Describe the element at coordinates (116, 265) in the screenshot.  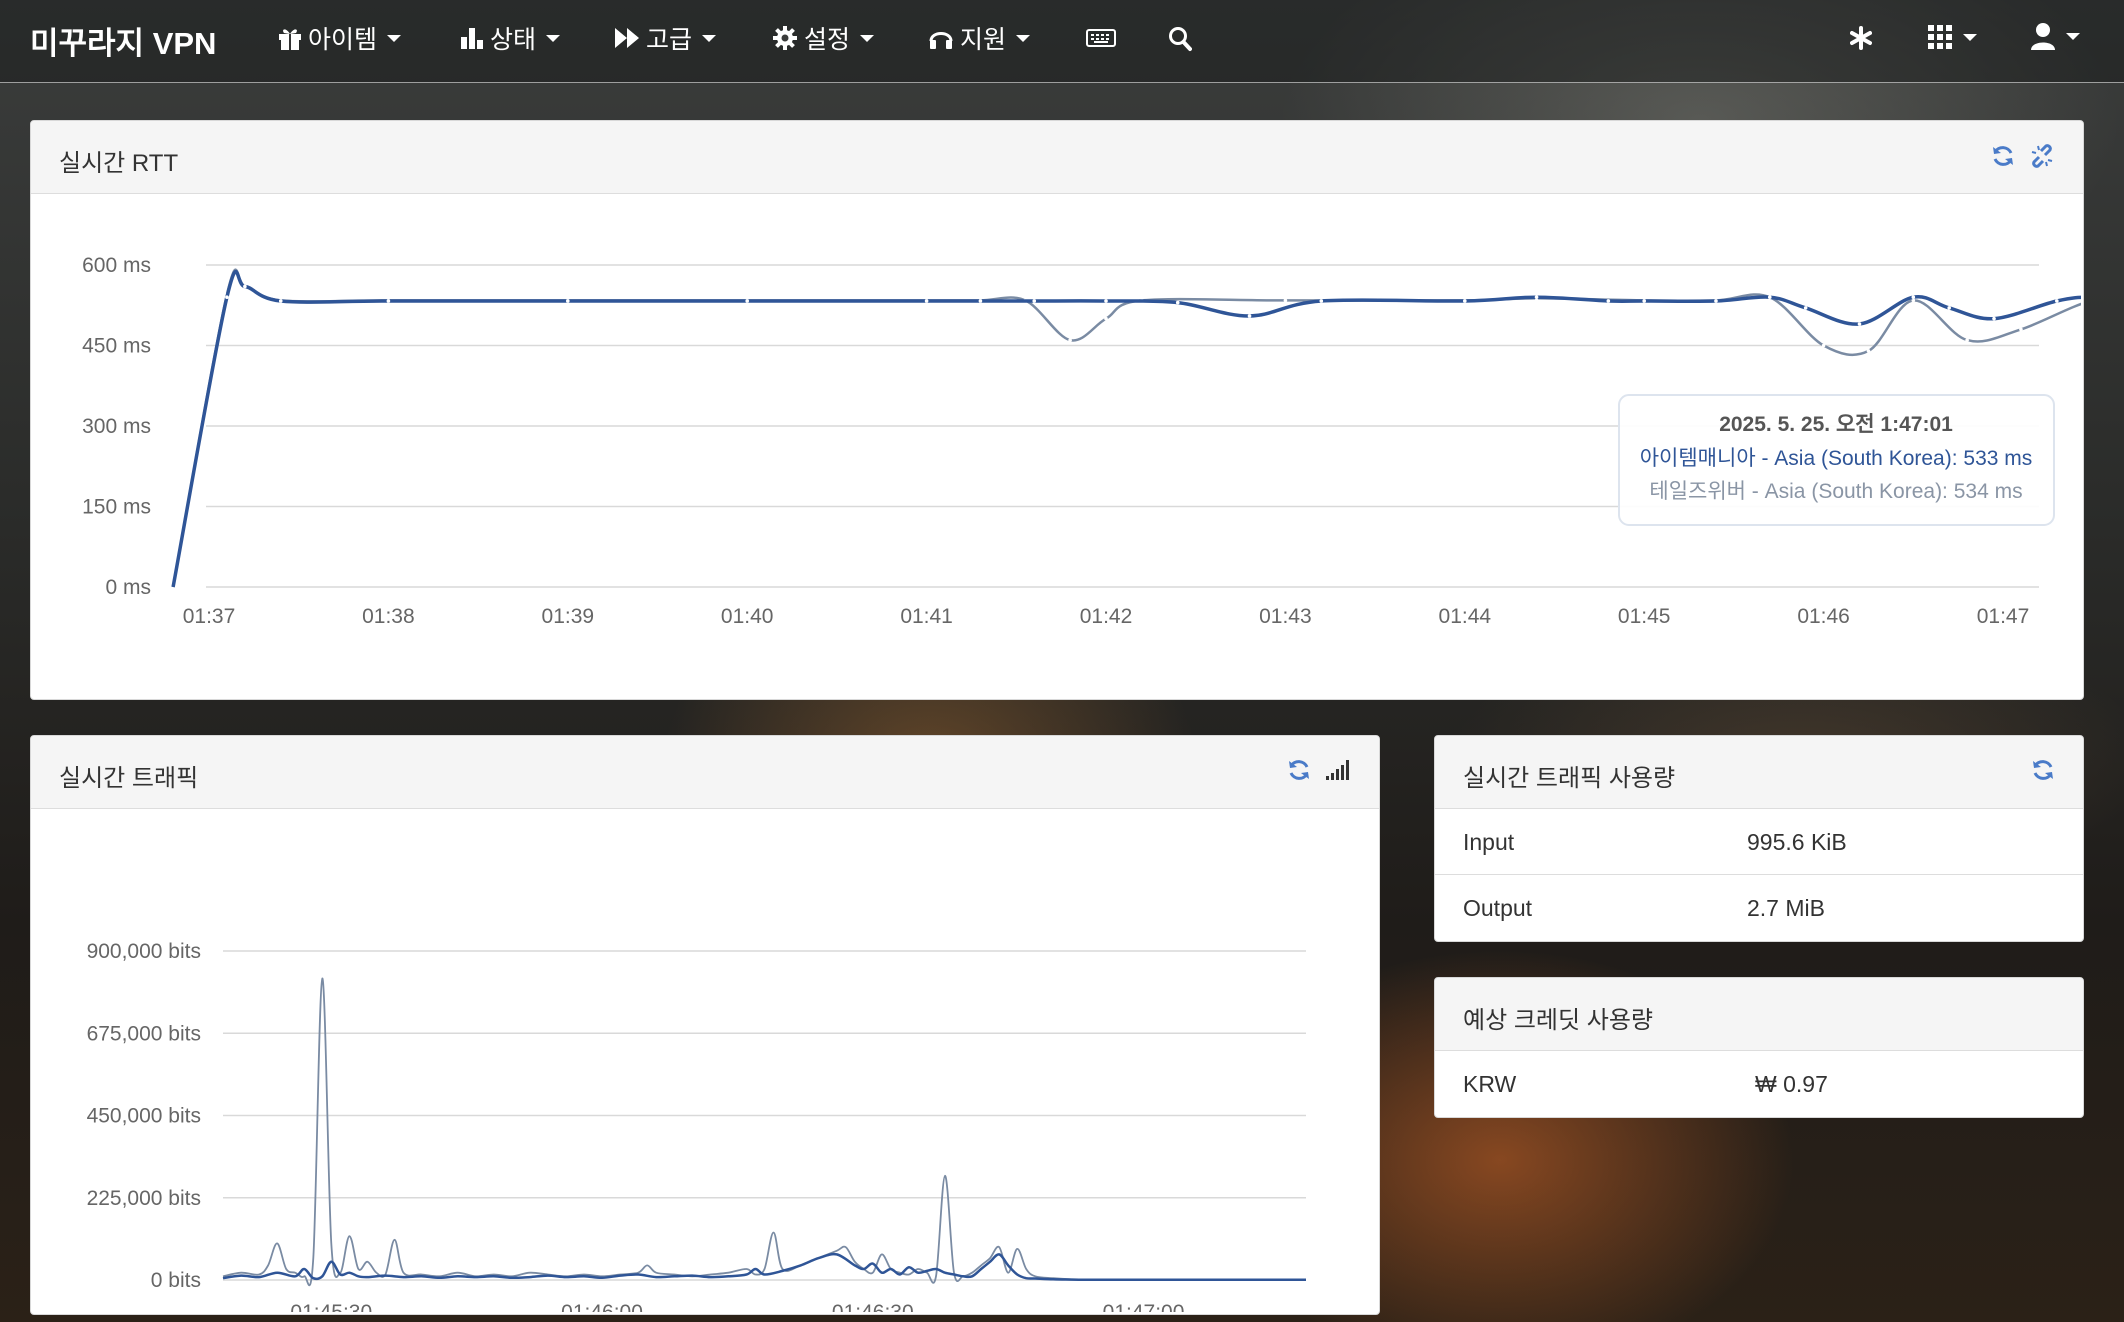
I see `y-tick-label: 600 ms` at that location.